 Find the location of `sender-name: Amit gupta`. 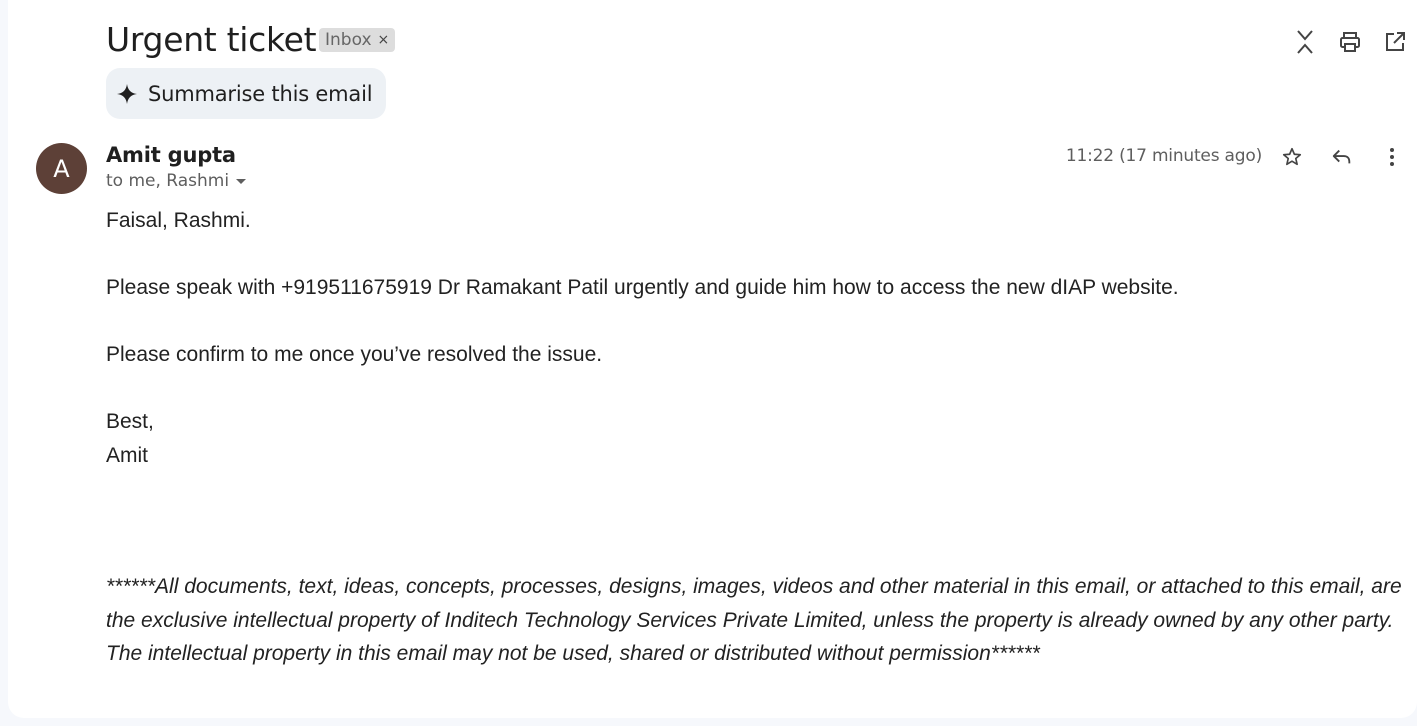

sender-name: Amit gupta is located at coordinates (171, 155).